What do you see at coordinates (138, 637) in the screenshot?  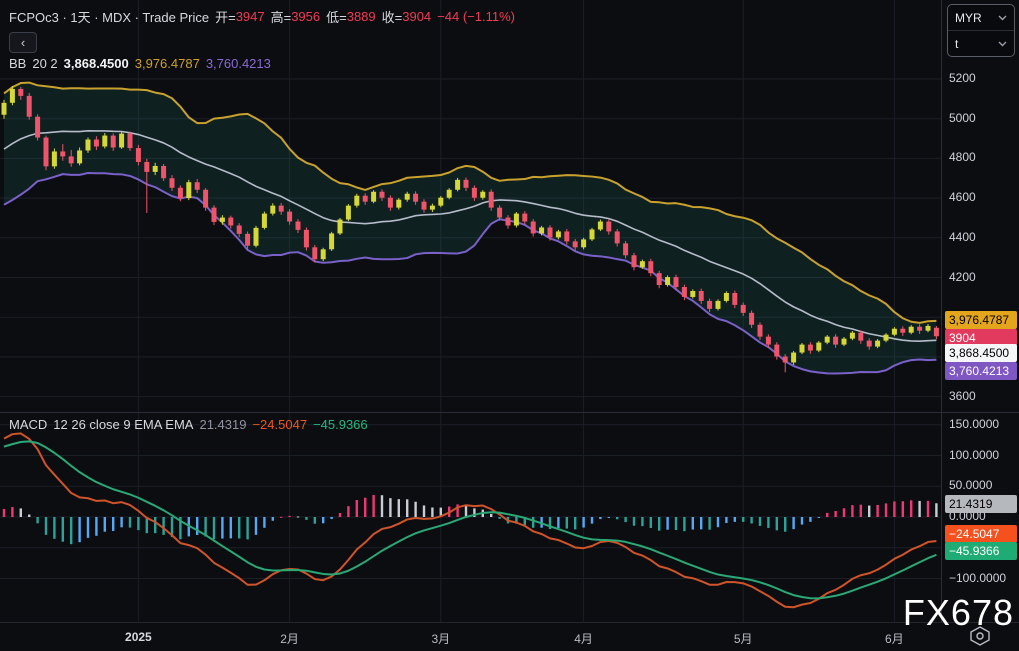 I see `time-axis-label: 2025` at bounding box center [138, 637].